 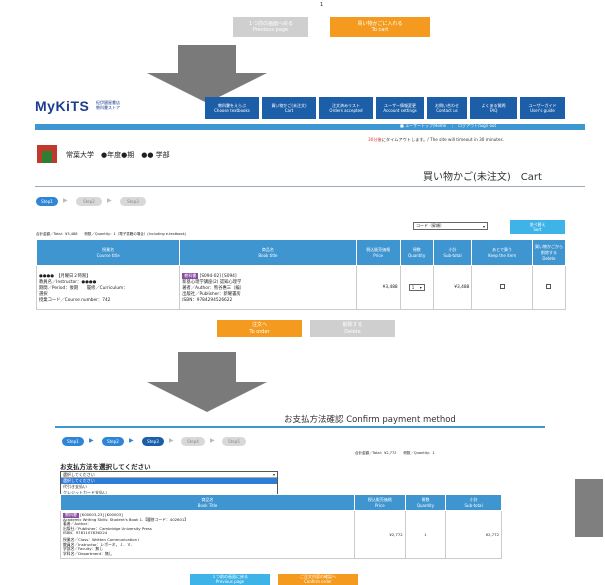 I want to click on home-icon: ■, so click(x=402, y=125).